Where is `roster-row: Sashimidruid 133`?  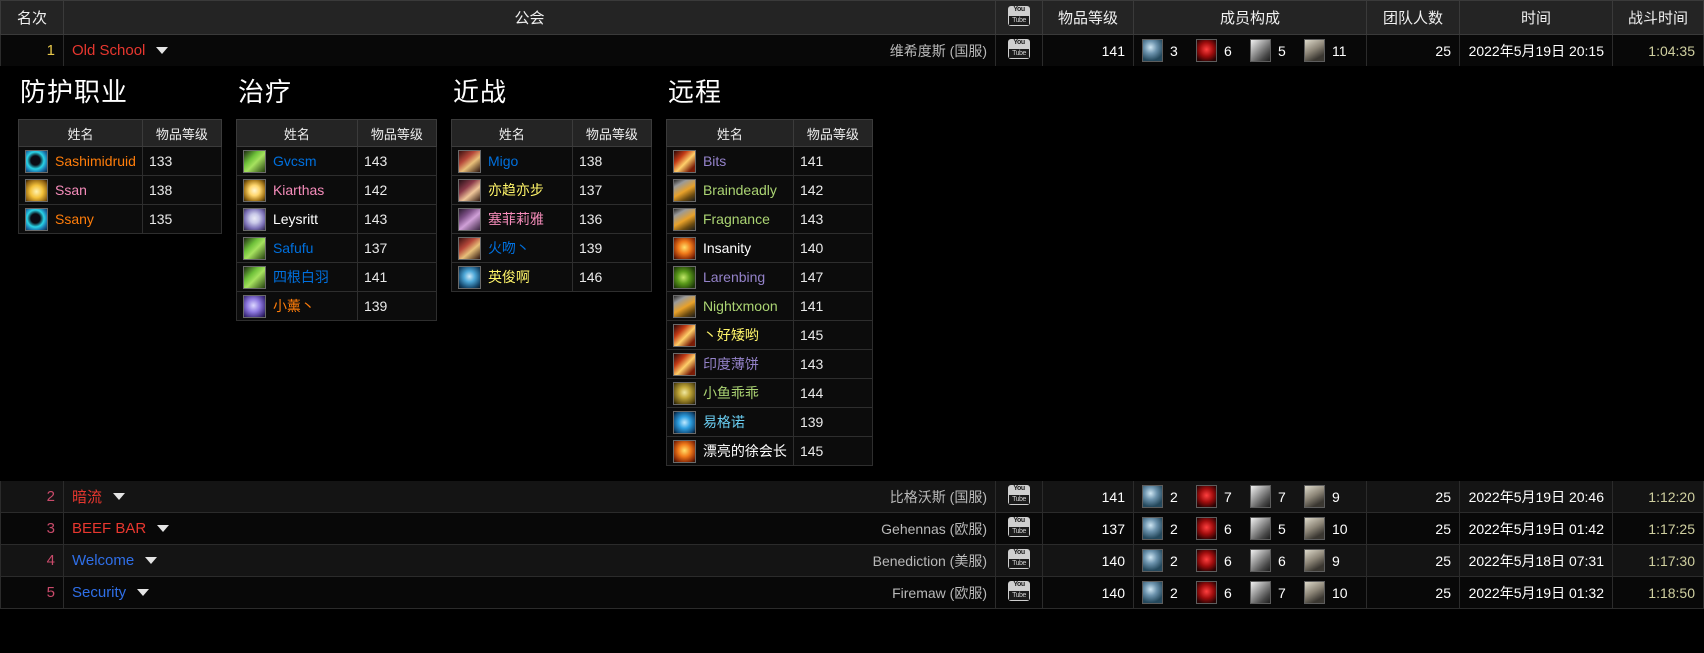
roster-row: Sashimidruid 133 is located at coordinates (120, 161).